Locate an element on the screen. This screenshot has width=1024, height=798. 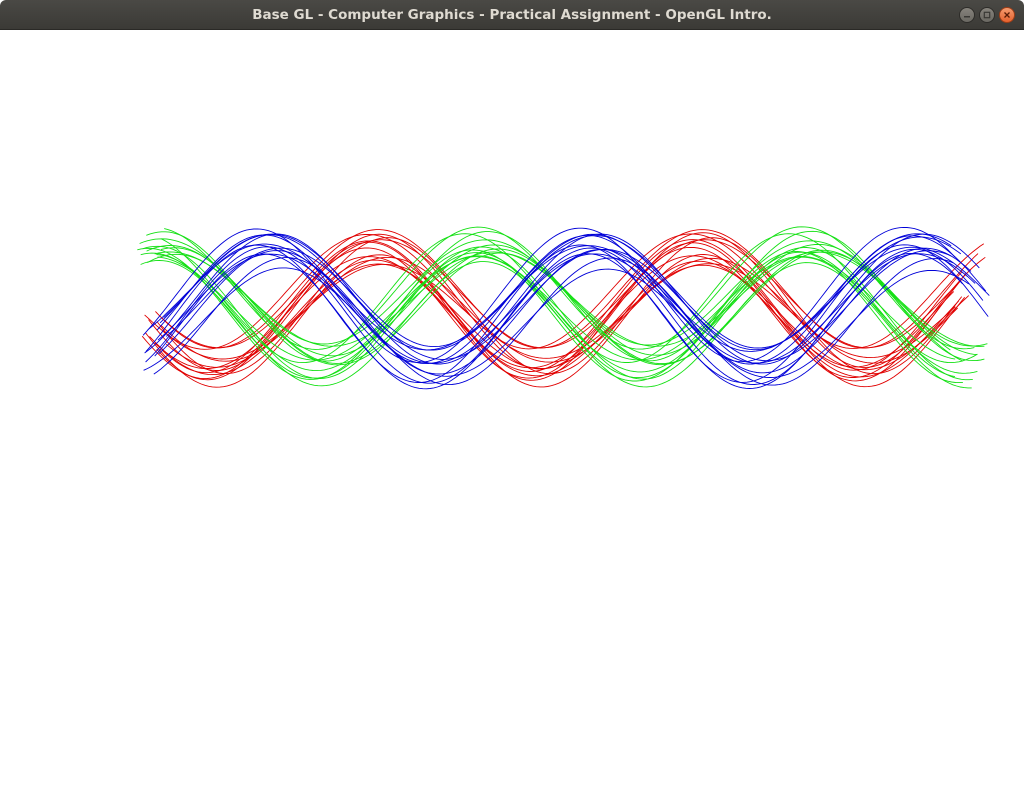
close-button is located at coordinates (1007, 15).